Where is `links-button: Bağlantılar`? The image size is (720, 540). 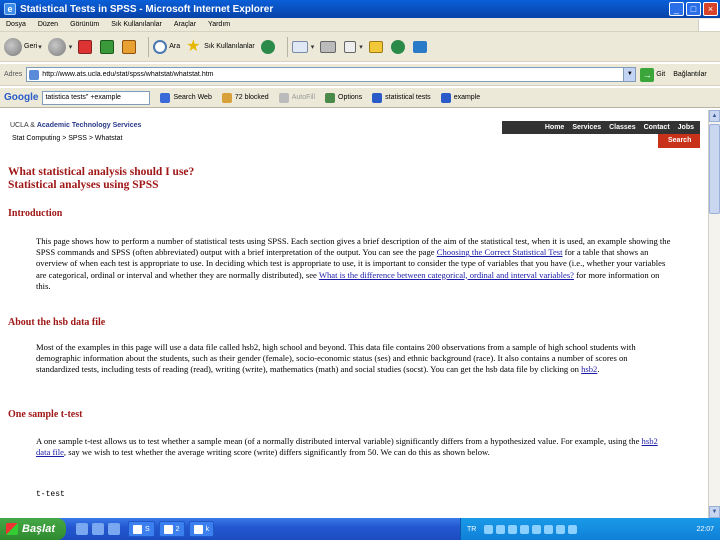
links-button: Bağlantılar is located at coordinates (689, 74).